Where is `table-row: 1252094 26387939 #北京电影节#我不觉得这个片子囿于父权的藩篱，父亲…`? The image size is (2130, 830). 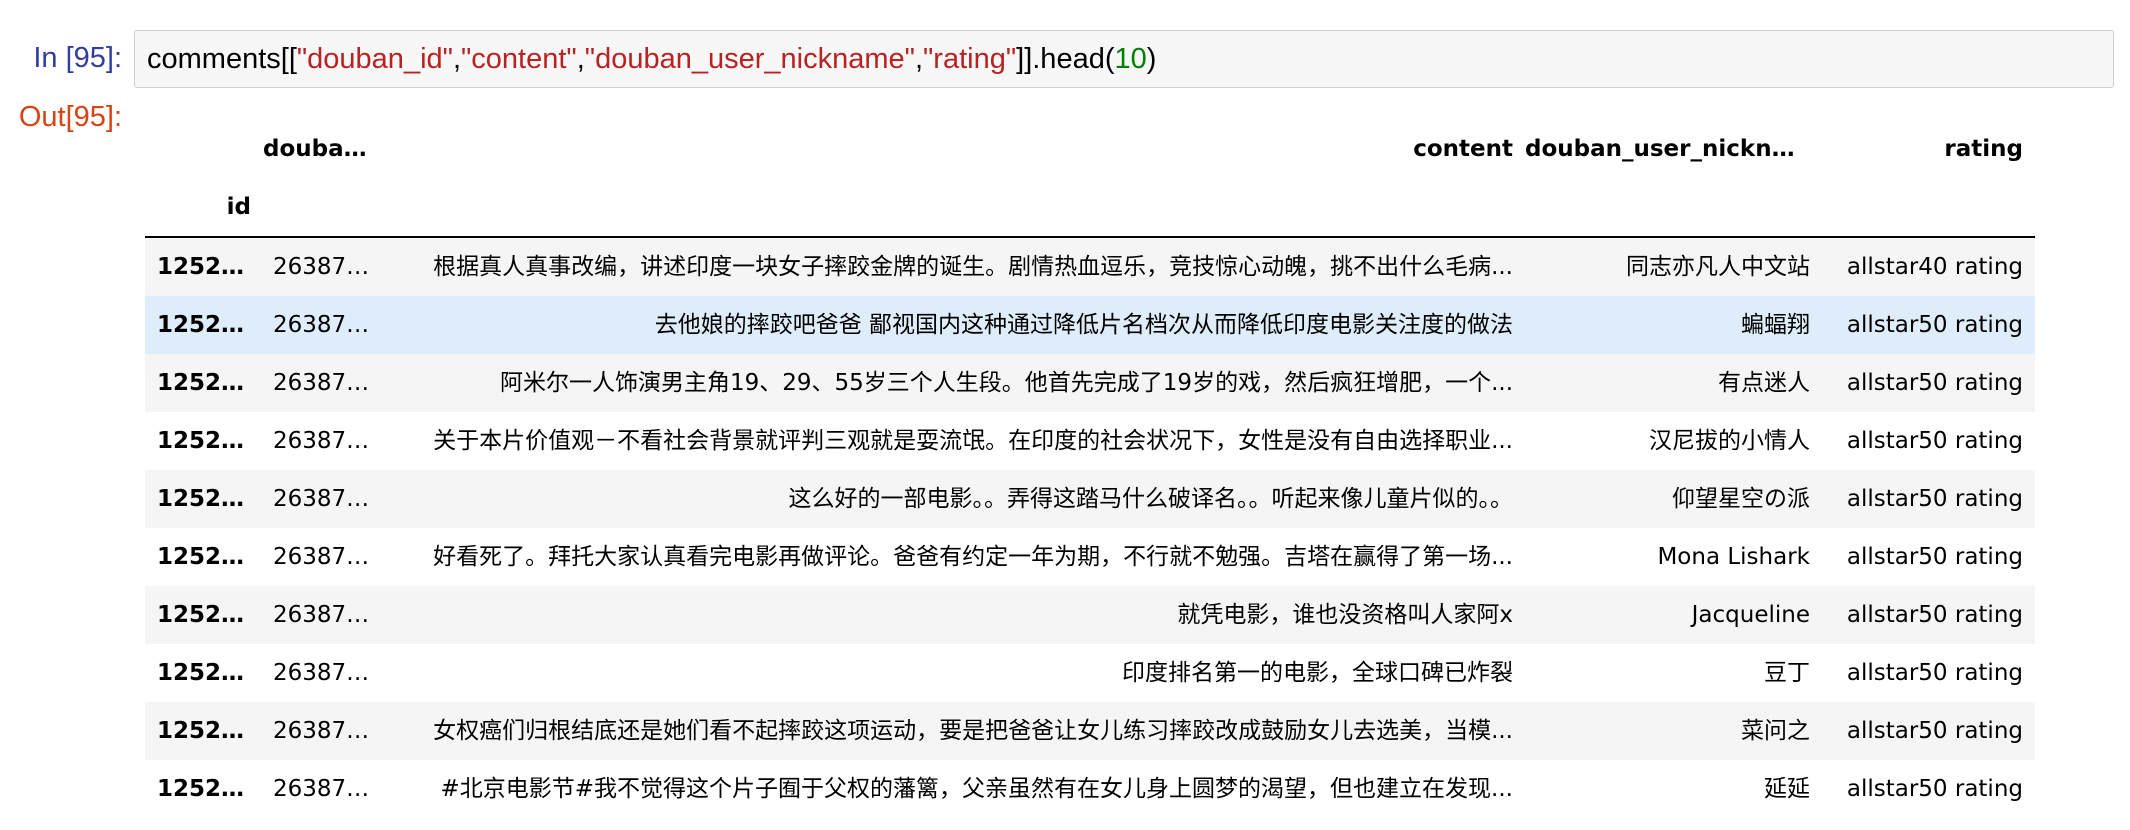
table-row: 1252094 26387939 #北京电影节#我不觉得这个片子囿于父权的藩篱，父亲… is located at coordinates (1090, 789).